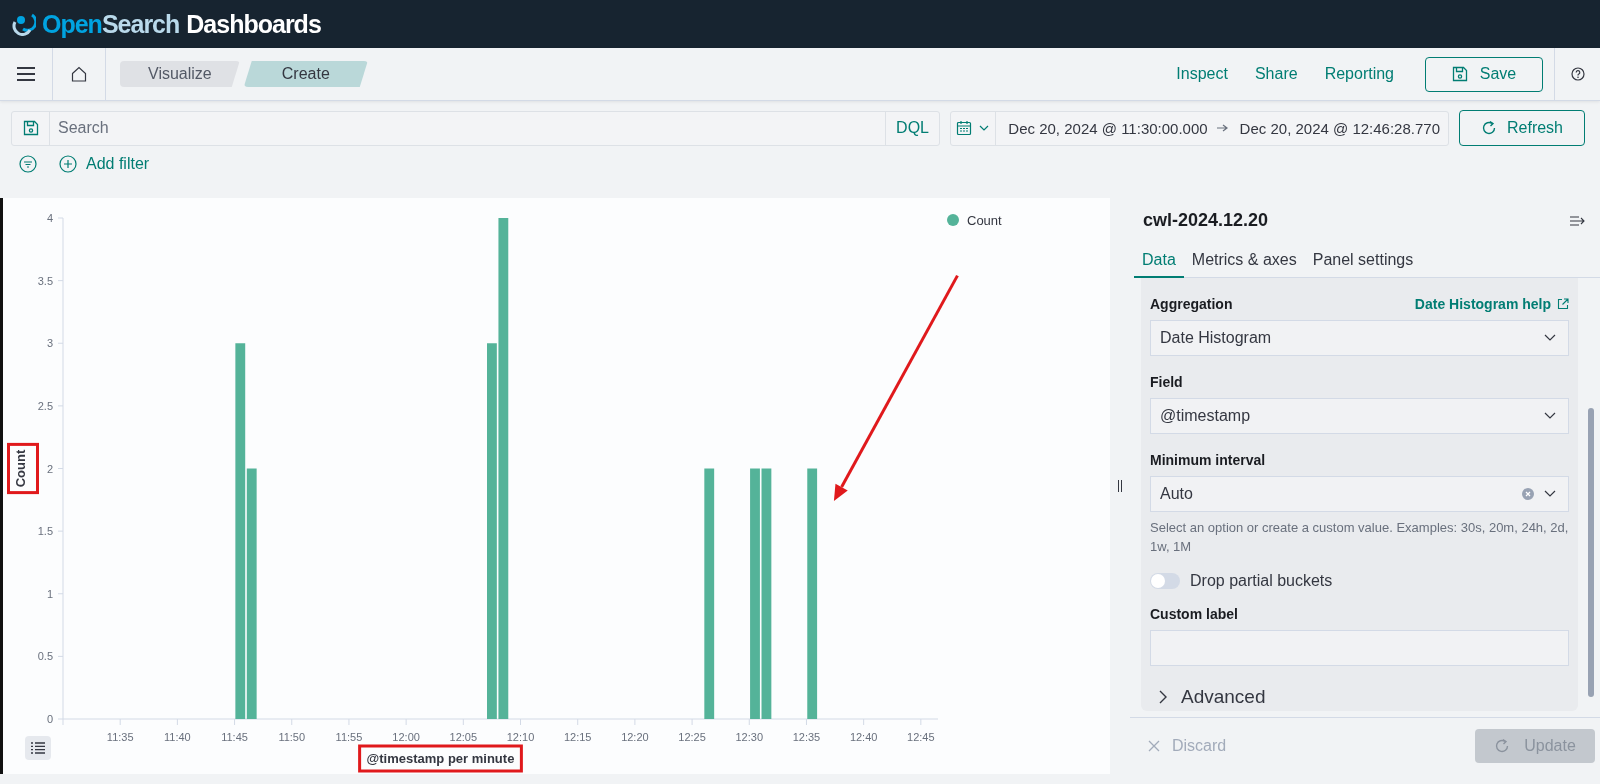  Describe the element at coordinates (1120, 486) in the screenshot. I see `resize-handle-icon` at that location.